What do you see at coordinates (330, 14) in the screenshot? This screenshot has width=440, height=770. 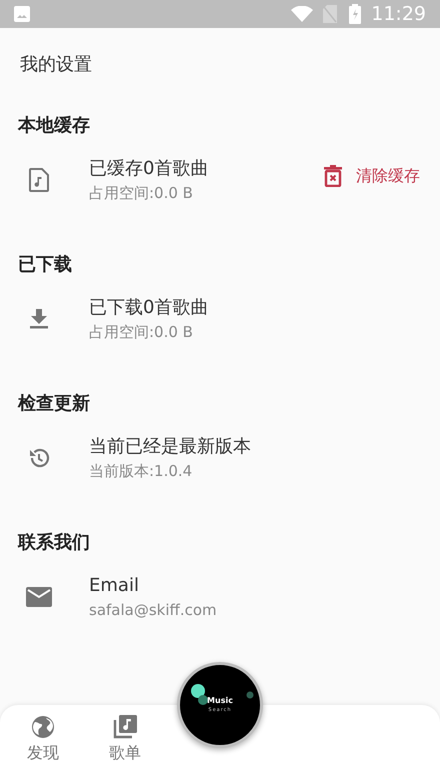 I see `no-sim-icon` at bounding box center [330, 14].